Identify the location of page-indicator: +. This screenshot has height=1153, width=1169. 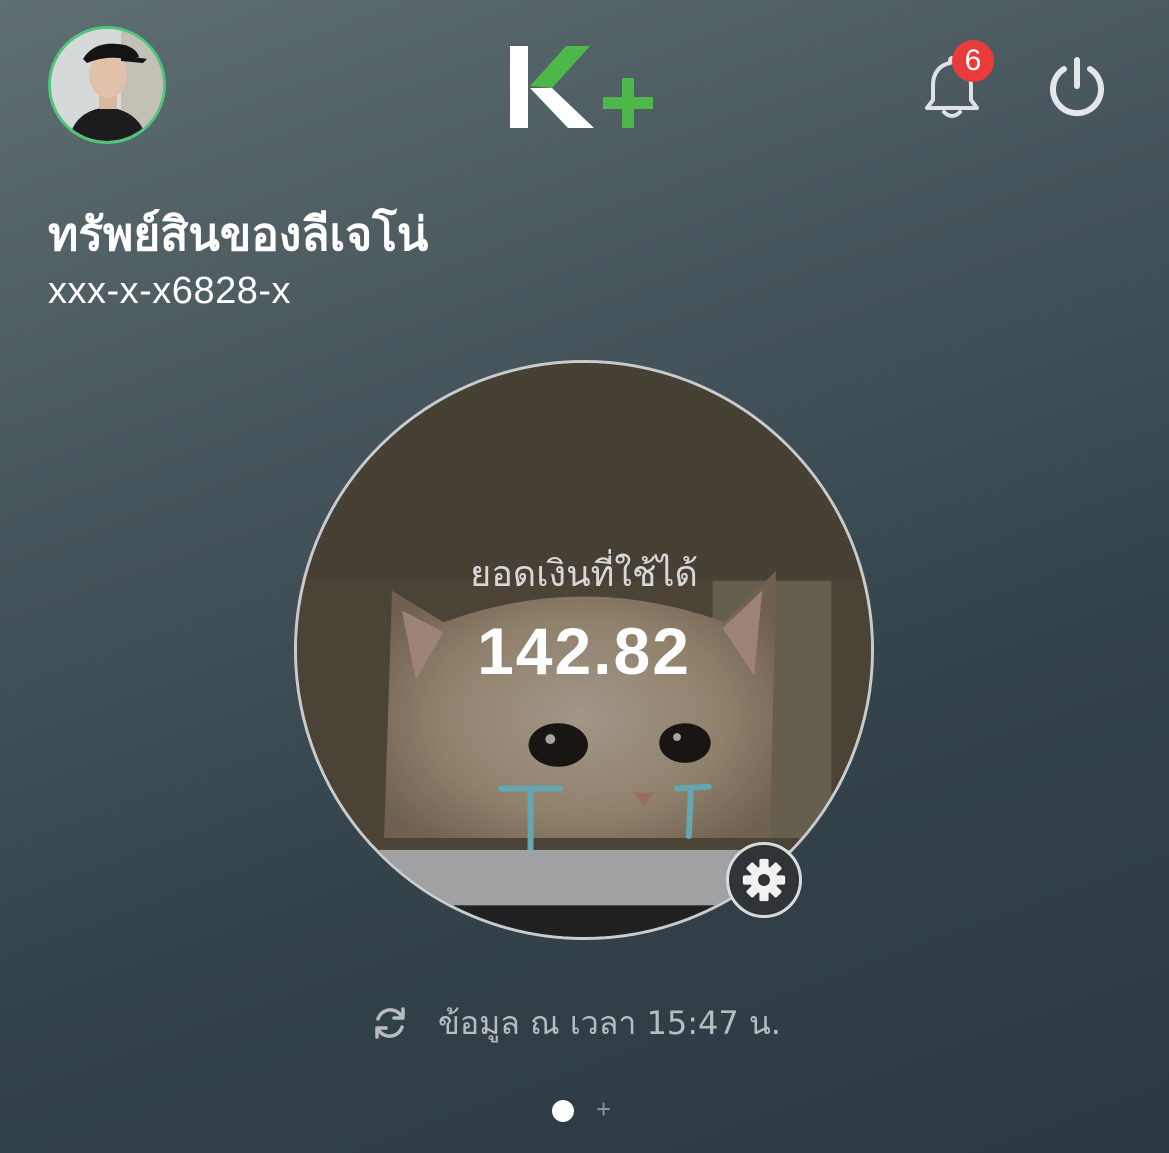
(590, 1110).